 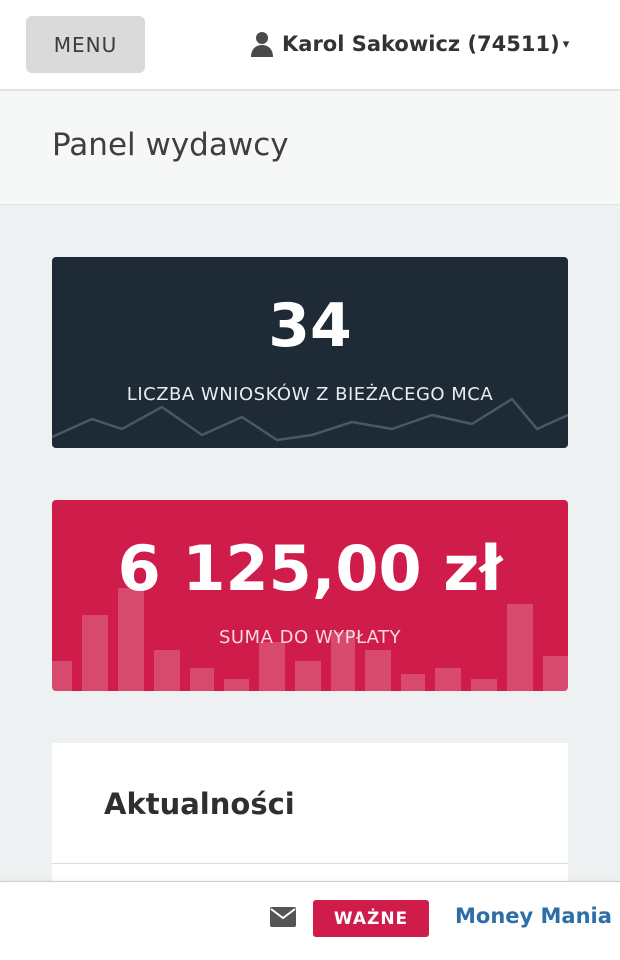 I want to click on user-name: Karol Sakowicz (74511), so click(x=421, y=44).